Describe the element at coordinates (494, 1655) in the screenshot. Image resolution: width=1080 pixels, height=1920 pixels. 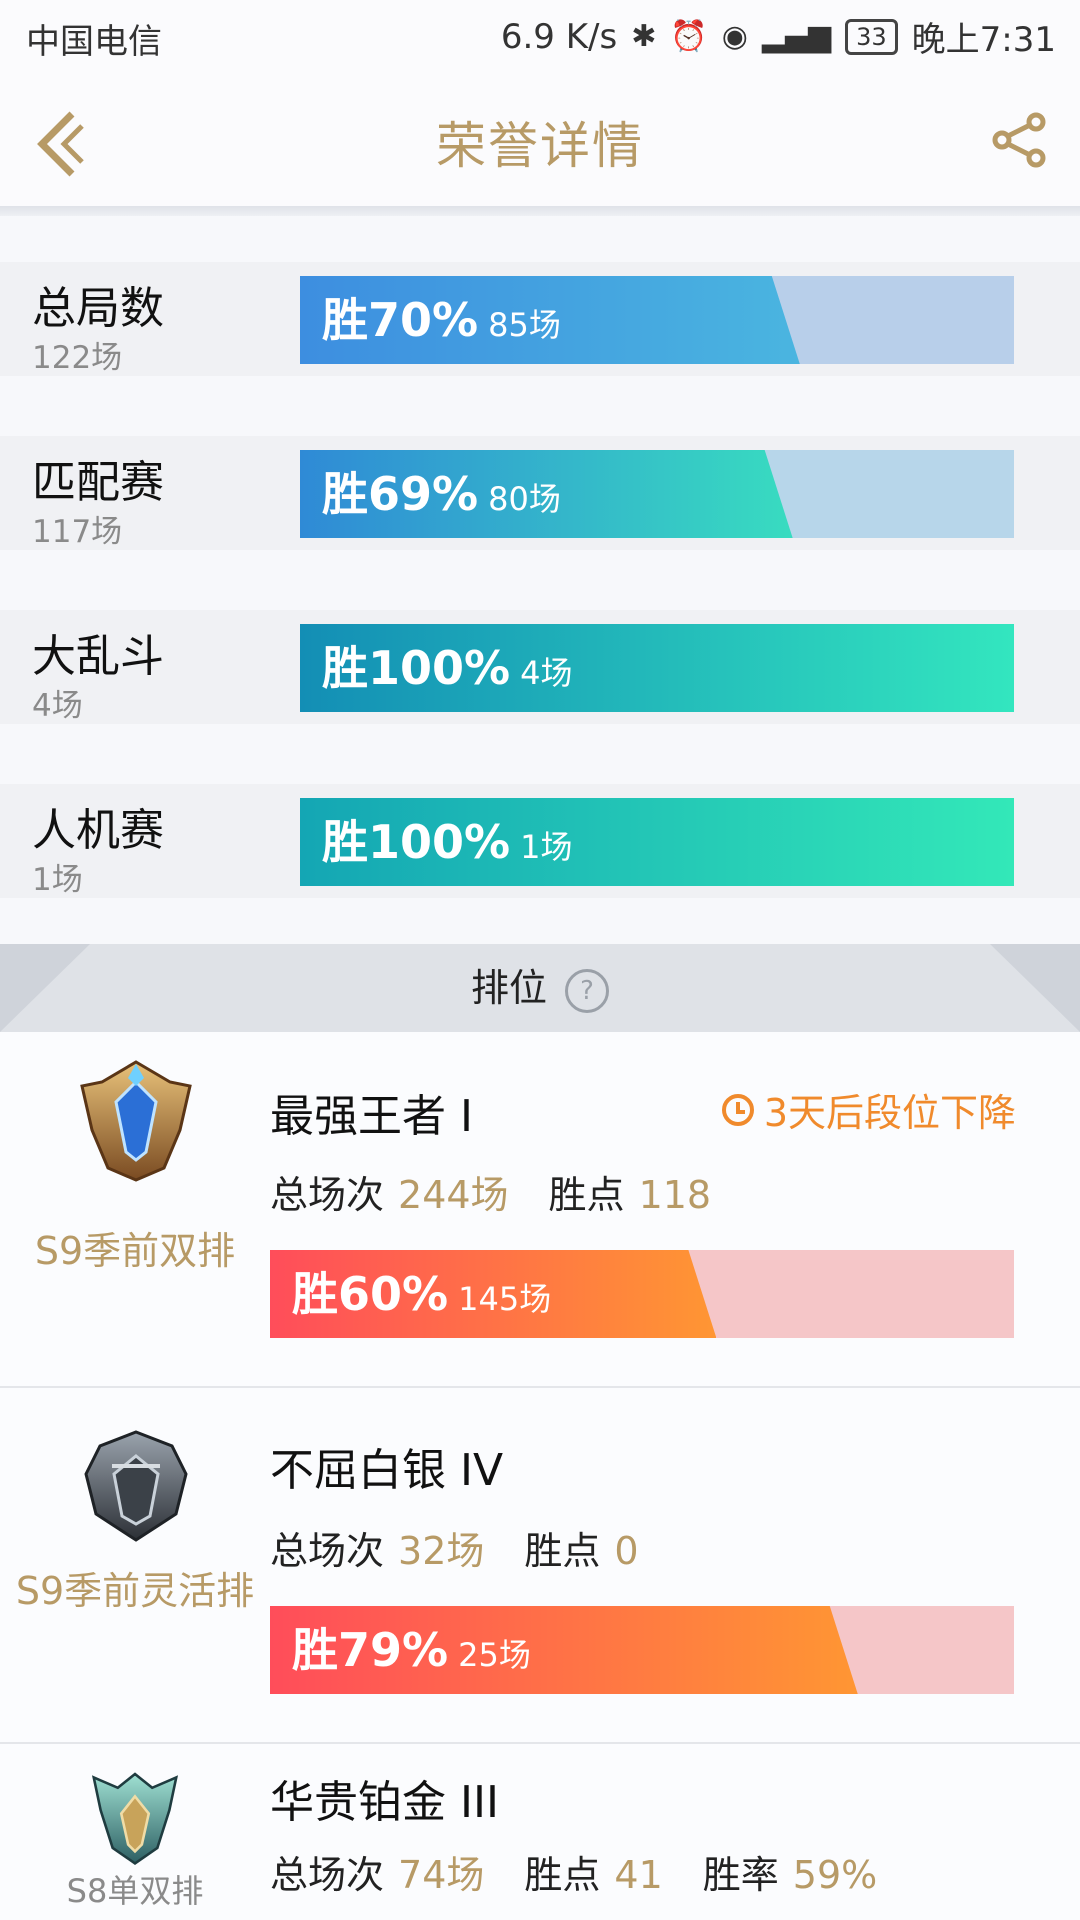
I see `win-games: 25场` at that location.